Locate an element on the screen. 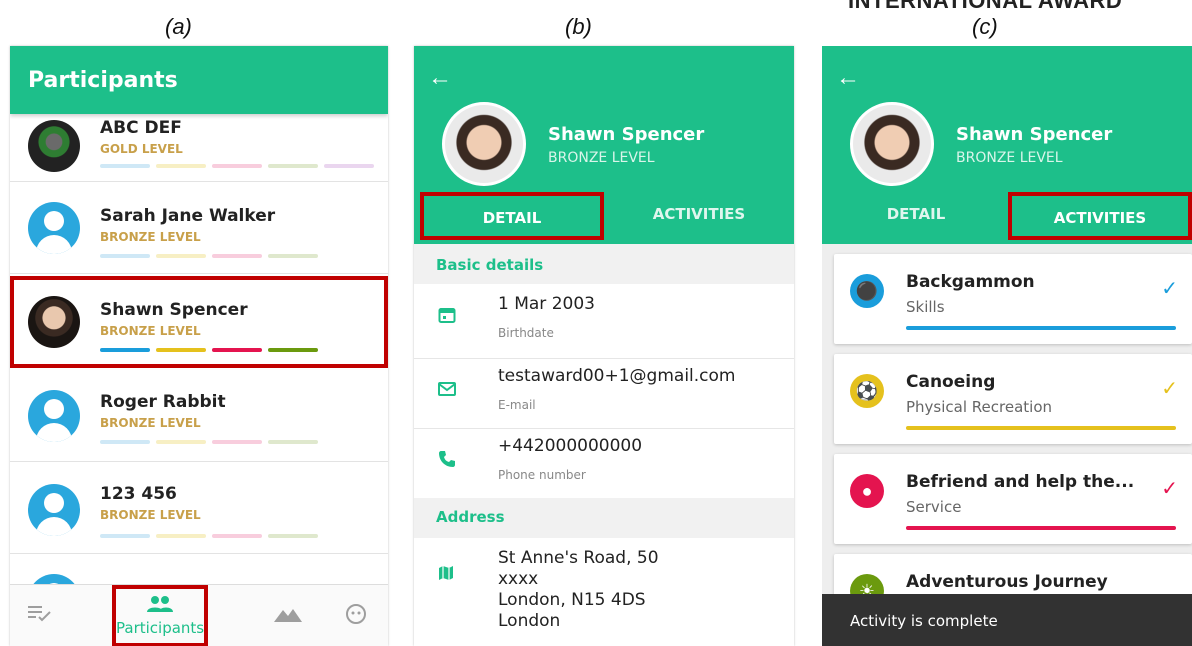  participant-name: Shawn Spencer is located at coordinates (174, 310).